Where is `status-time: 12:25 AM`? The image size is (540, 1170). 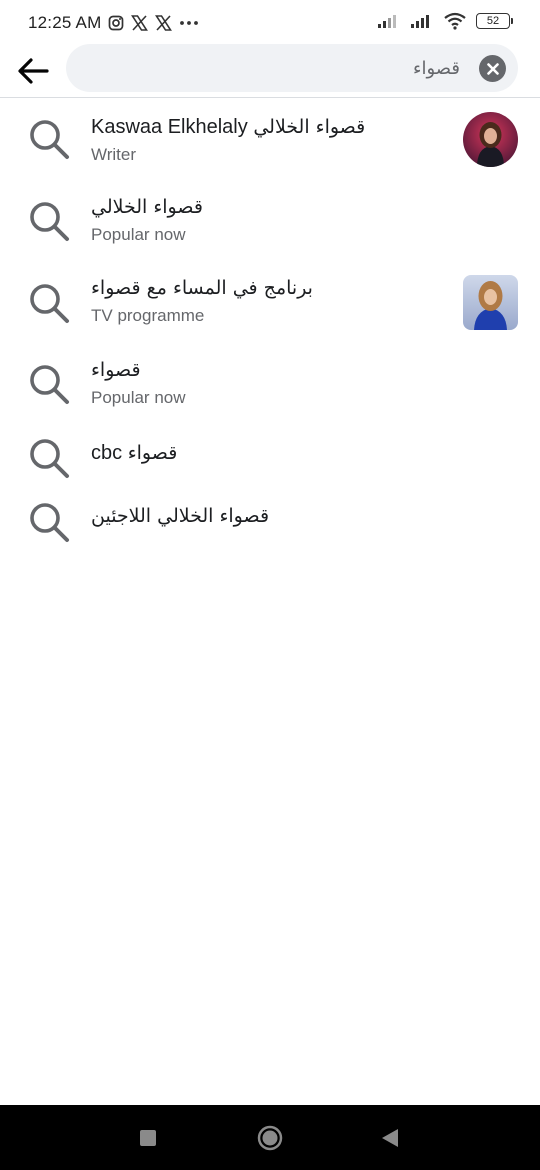
status-time: 12:25 AM is located at coordinates (65, 22).